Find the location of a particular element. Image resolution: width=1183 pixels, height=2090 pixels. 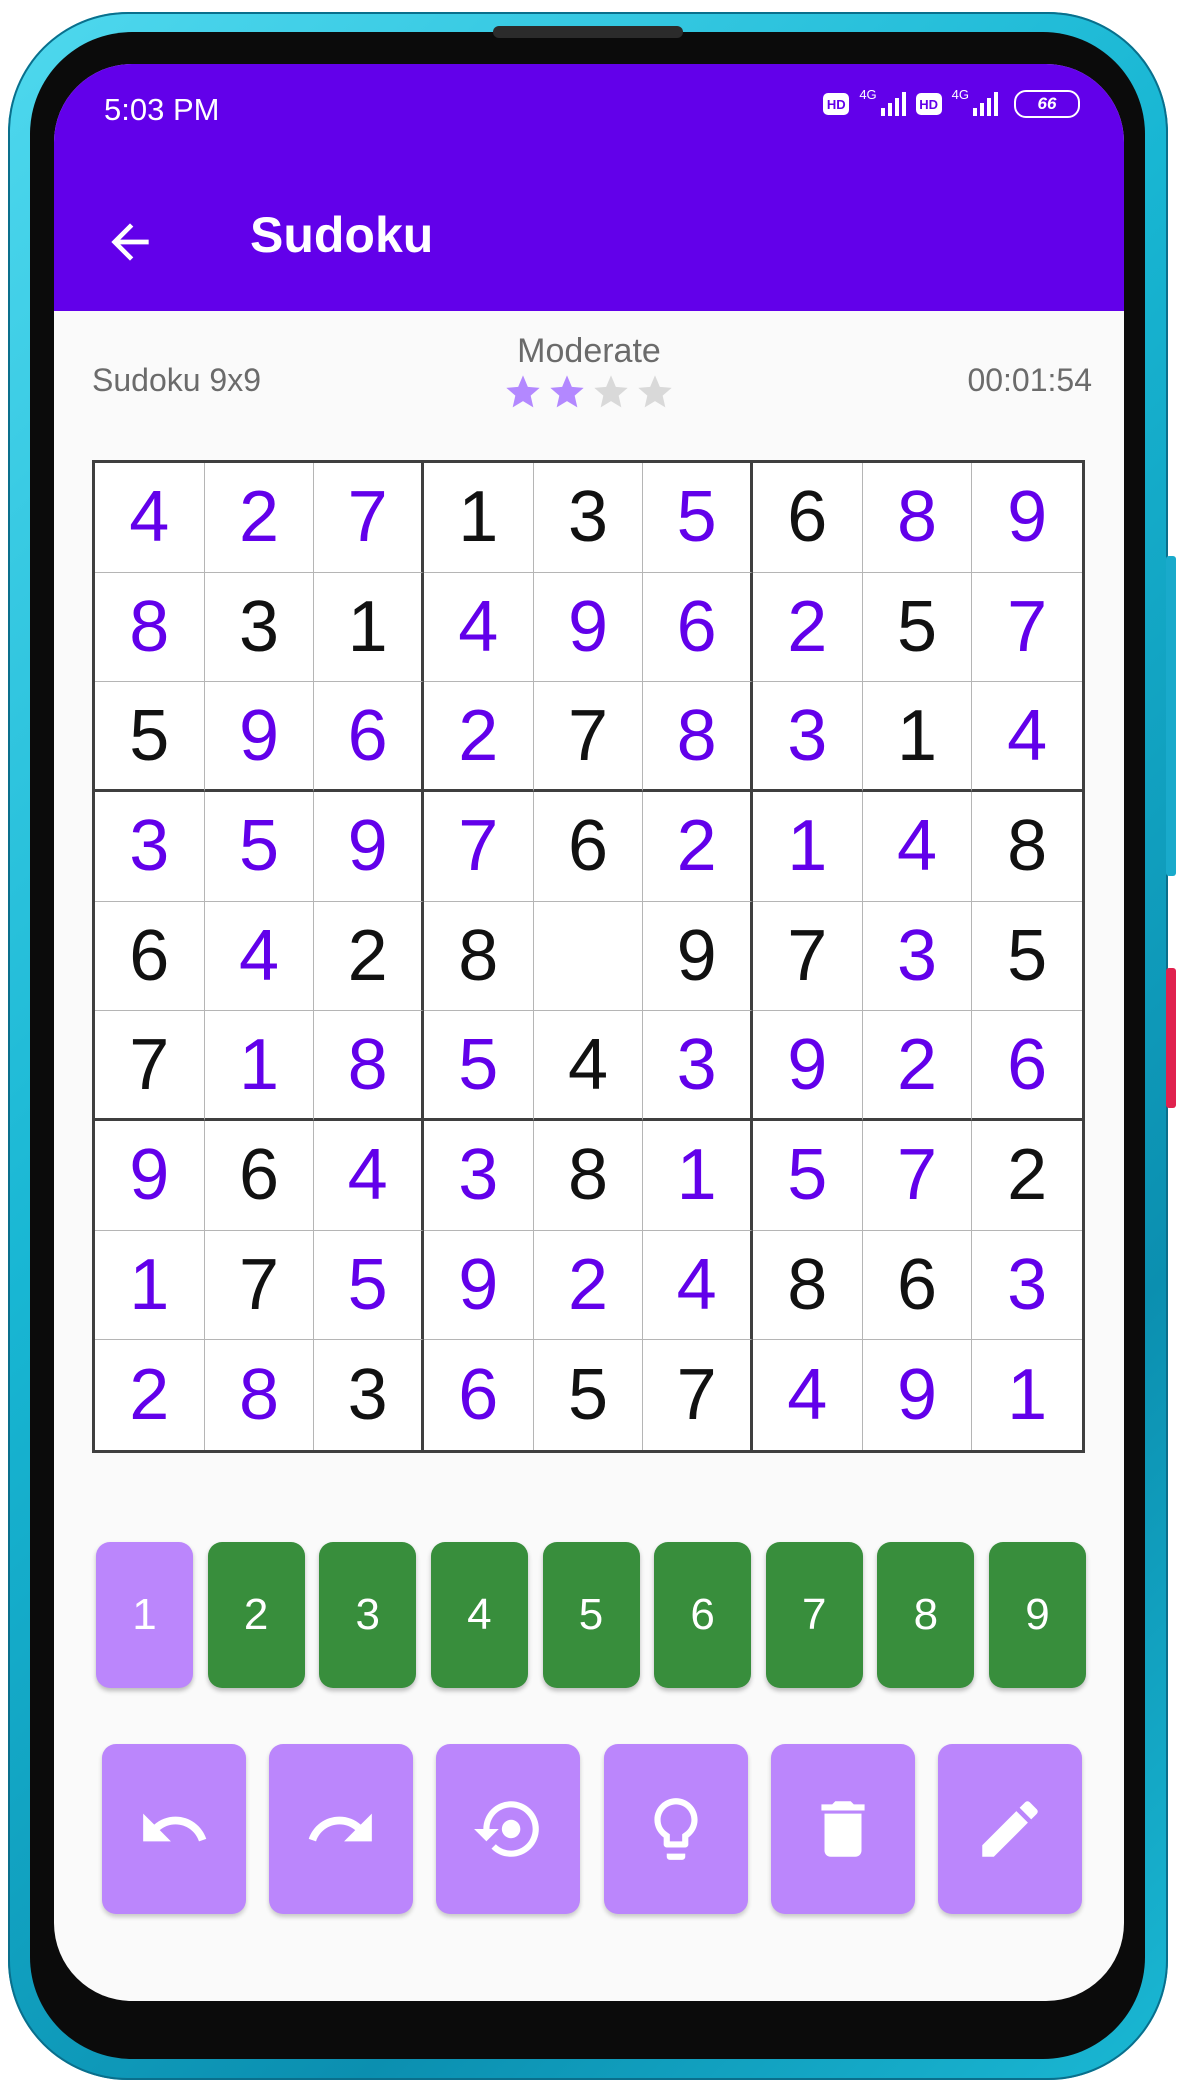

redo-button is located at coordinates (341, 1829).